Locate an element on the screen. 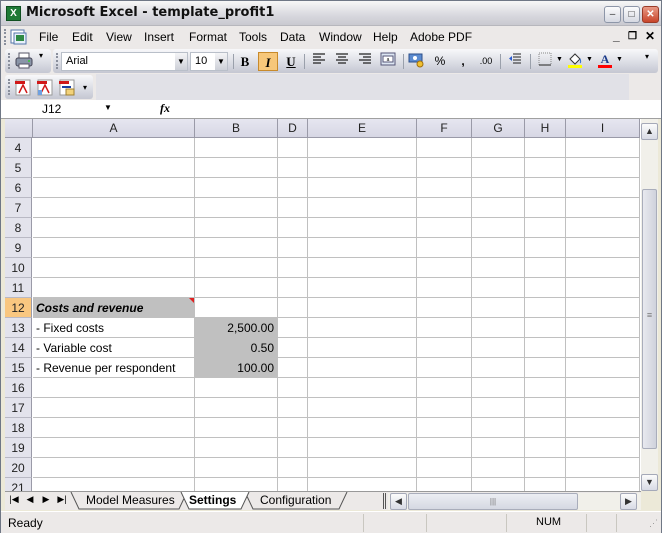  row-header-18: 18 is located at coordinates (18, 428).